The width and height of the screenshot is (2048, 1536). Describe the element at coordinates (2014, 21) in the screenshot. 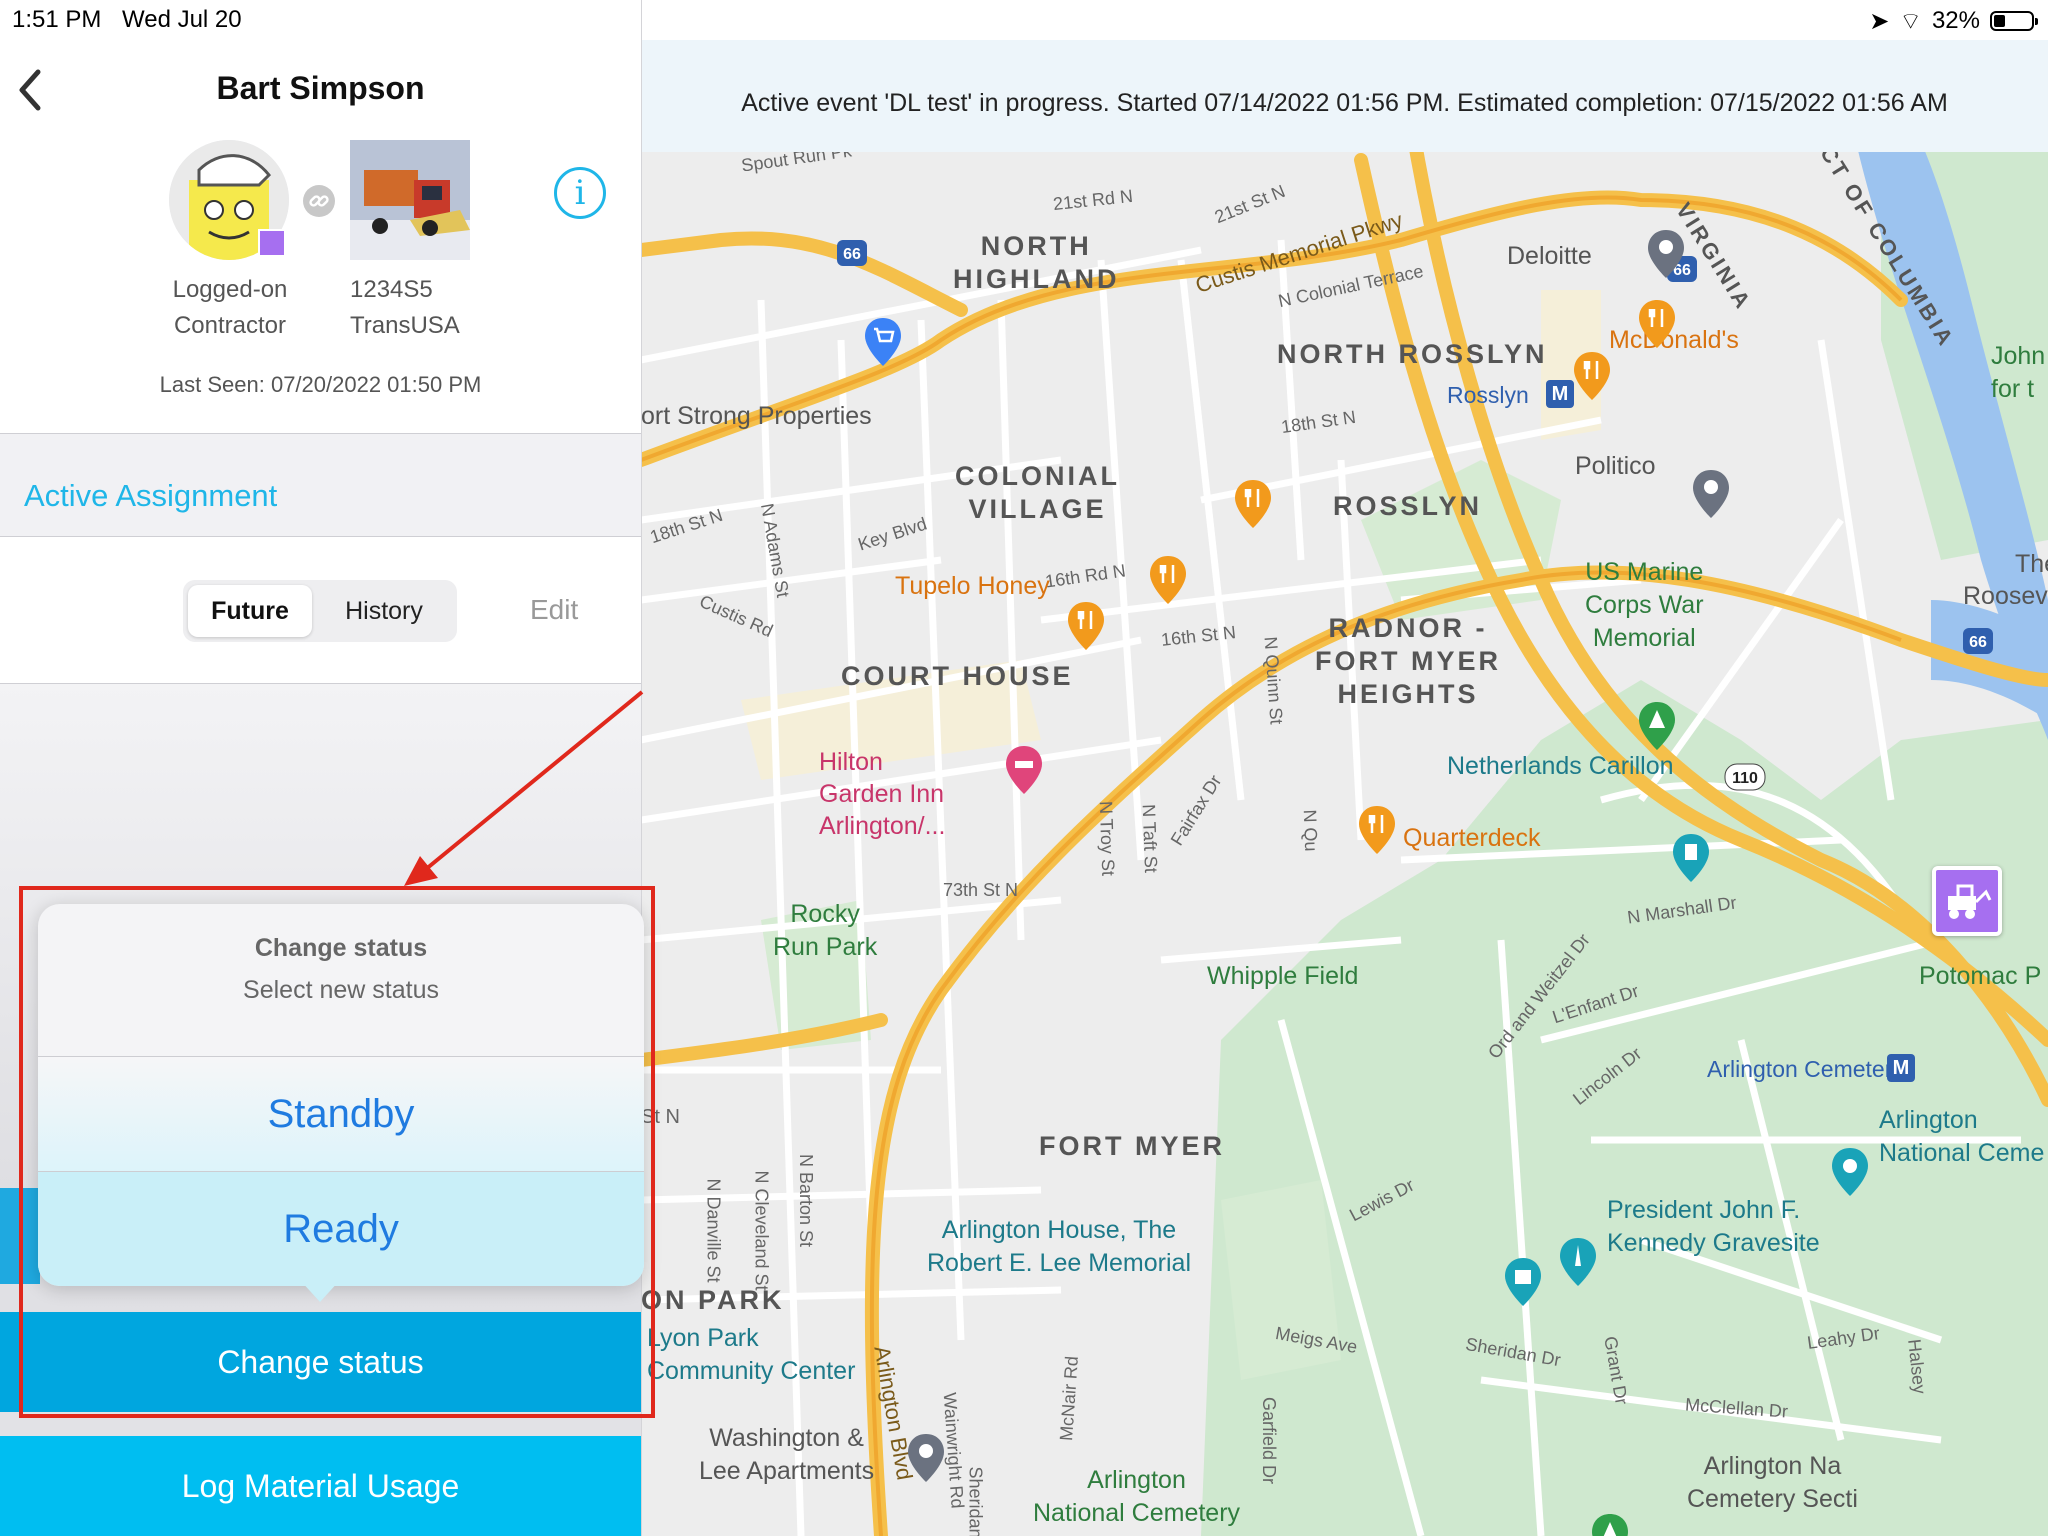

I see `battery-icon` at that location.